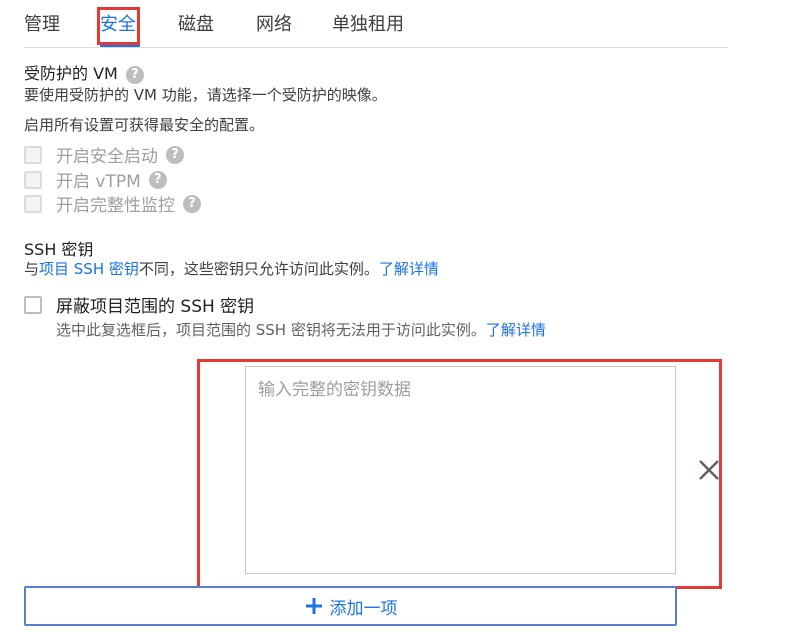  I want to click on secure-boot-checkbox, so click(33, 154).